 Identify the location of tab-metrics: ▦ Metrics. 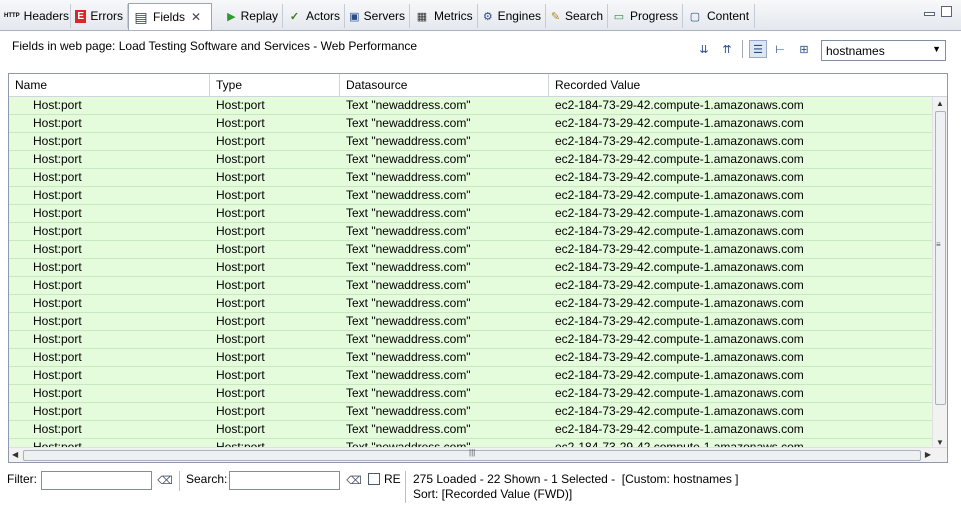
(444, 16).